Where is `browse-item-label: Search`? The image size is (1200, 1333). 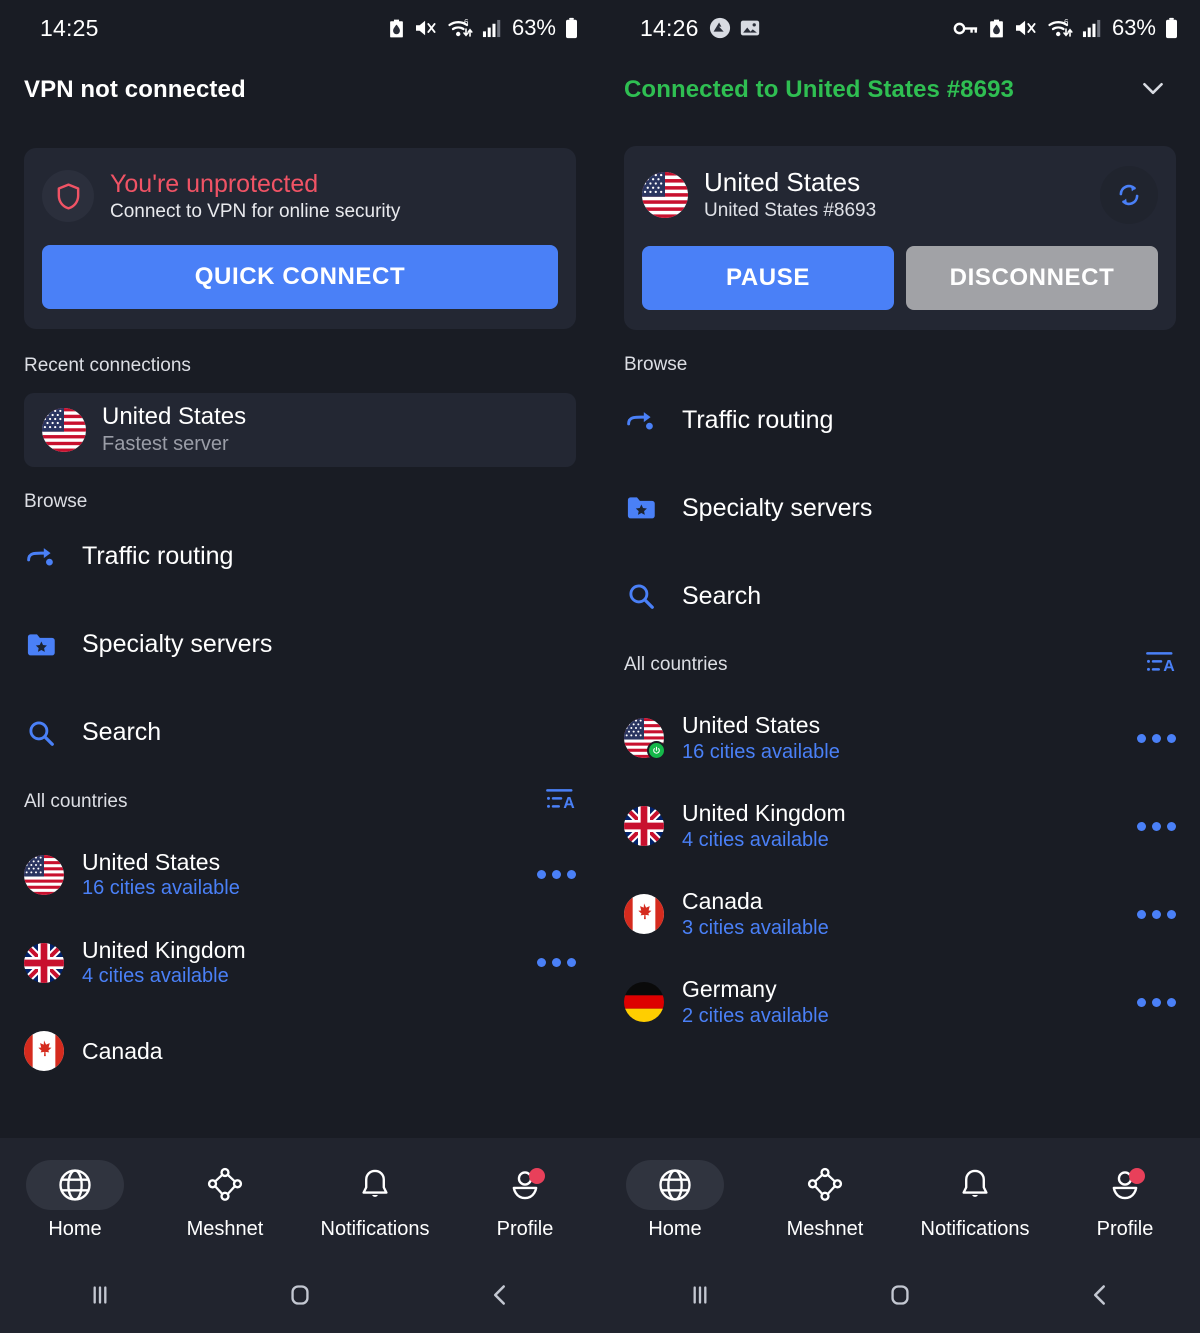
browse-item-label: Search is located at coordinates (722, 595).